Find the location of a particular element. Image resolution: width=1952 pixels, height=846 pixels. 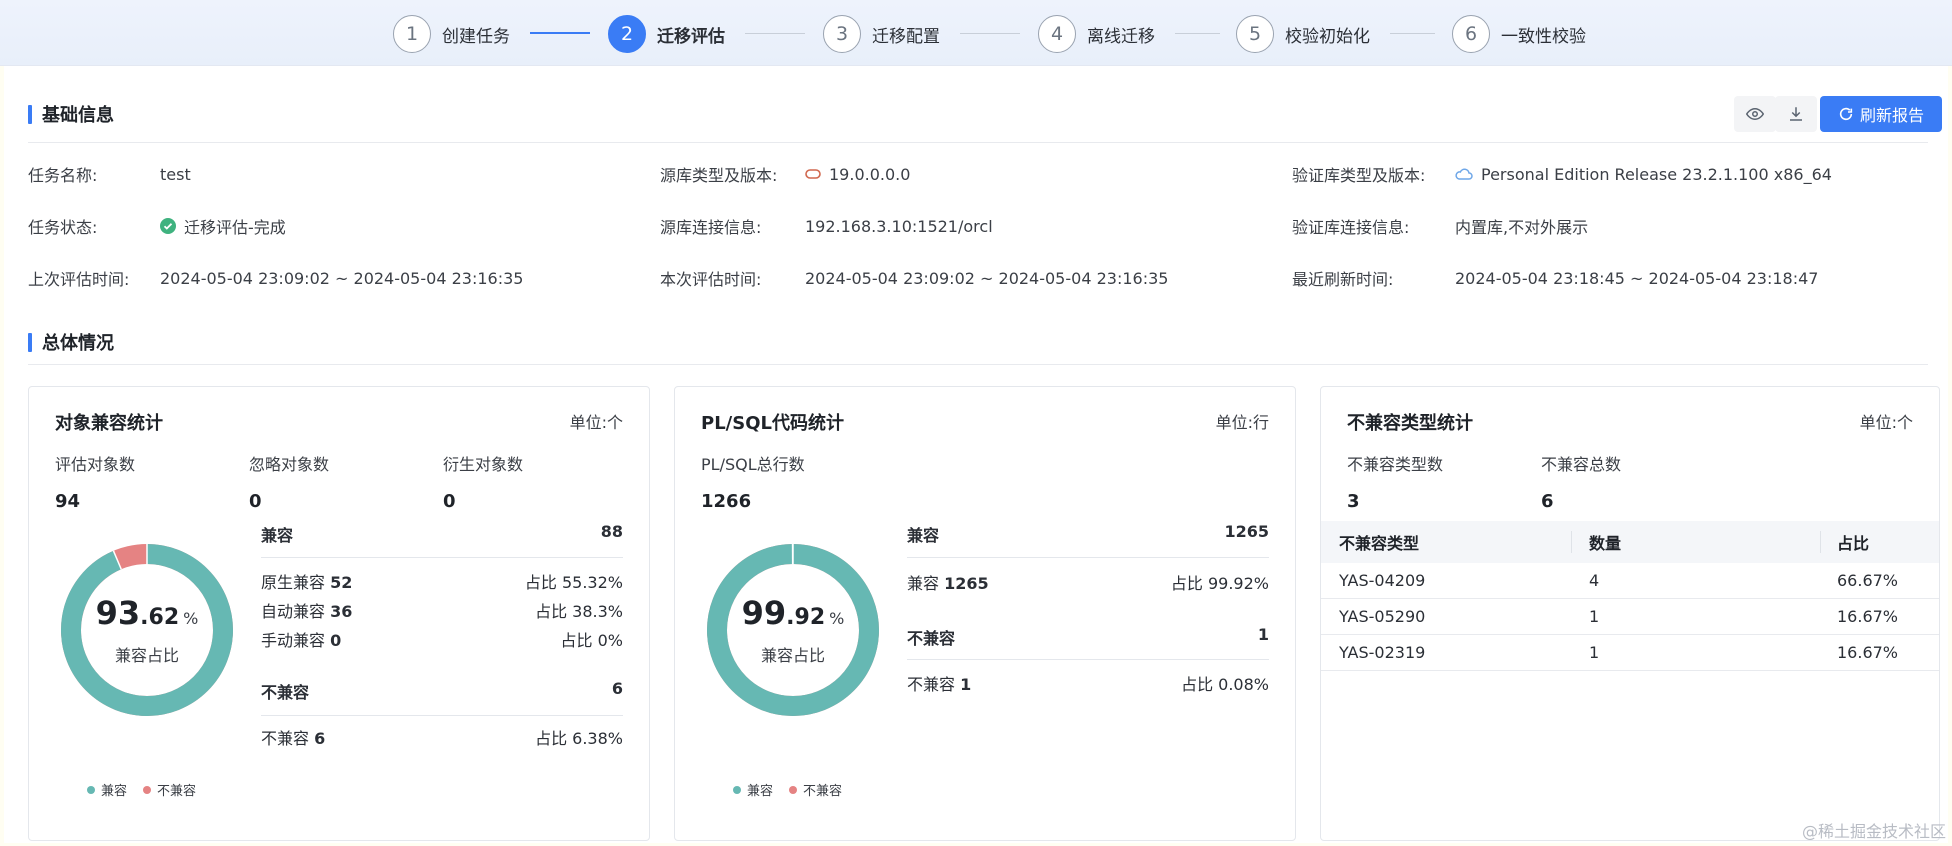

row-name: 原生兼容 is located at coordinates (293, 582).